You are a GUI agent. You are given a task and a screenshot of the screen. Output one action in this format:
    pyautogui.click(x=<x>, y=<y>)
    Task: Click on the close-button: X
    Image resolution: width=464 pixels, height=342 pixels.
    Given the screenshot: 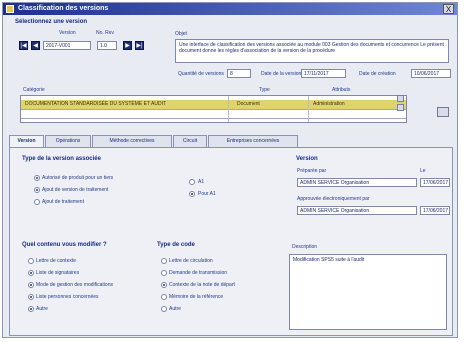 What is the action you would take?
    pyautogui.click(x=448, y=9)
    